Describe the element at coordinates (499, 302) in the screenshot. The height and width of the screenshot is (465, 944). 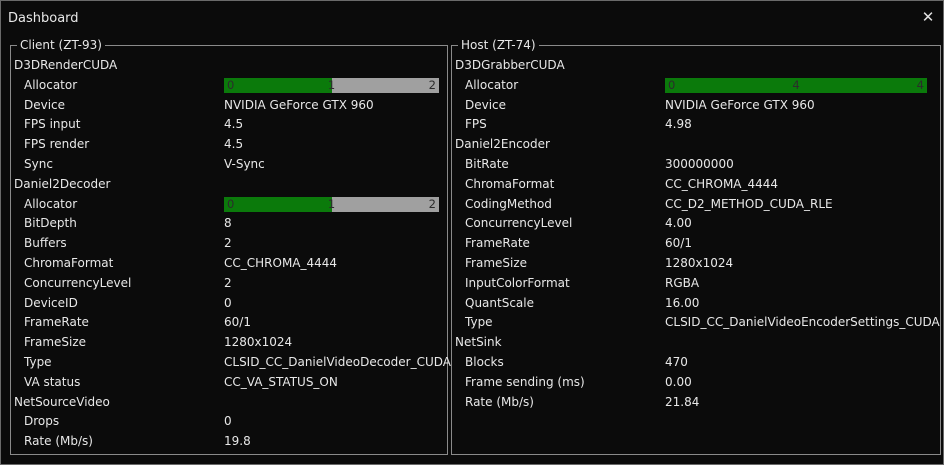
I see `property-label: QuantScale` at that location.